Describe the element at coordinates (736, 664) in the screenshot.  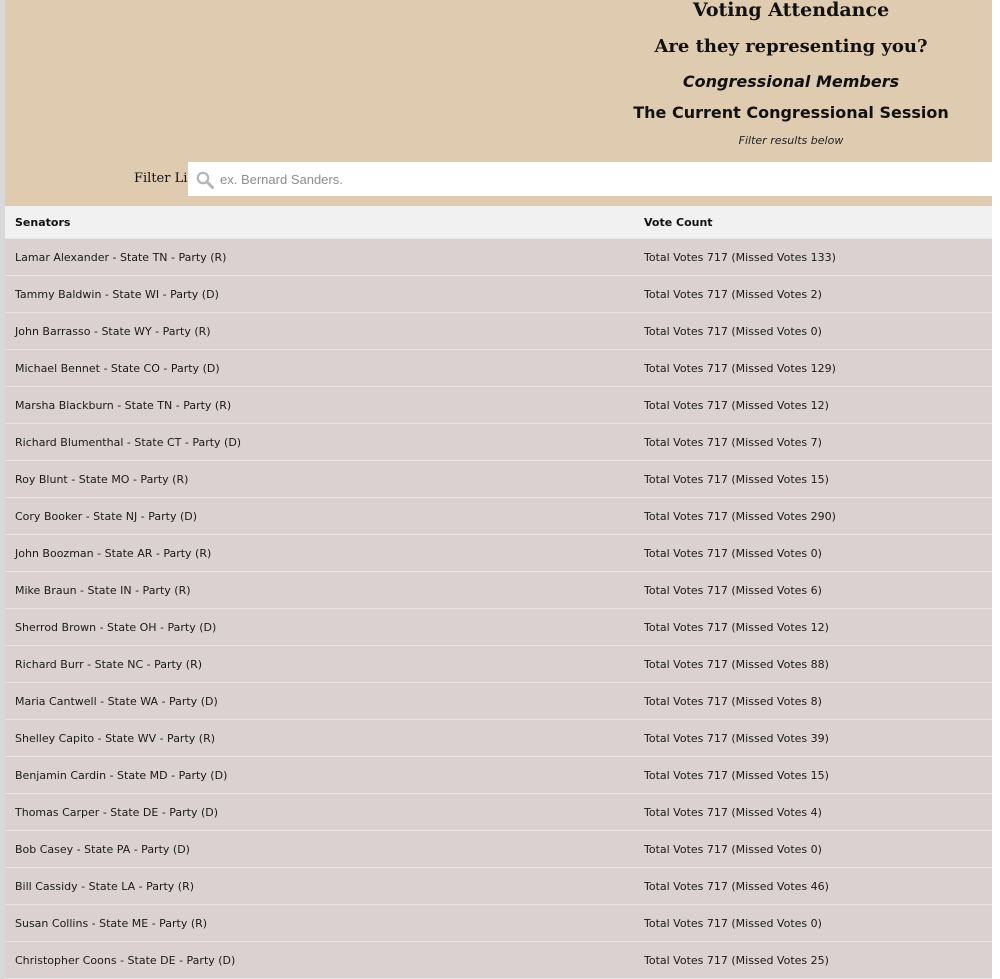
I see `vote-count-cell: Total Votes 717 (Missed Votes 88)` at that location.